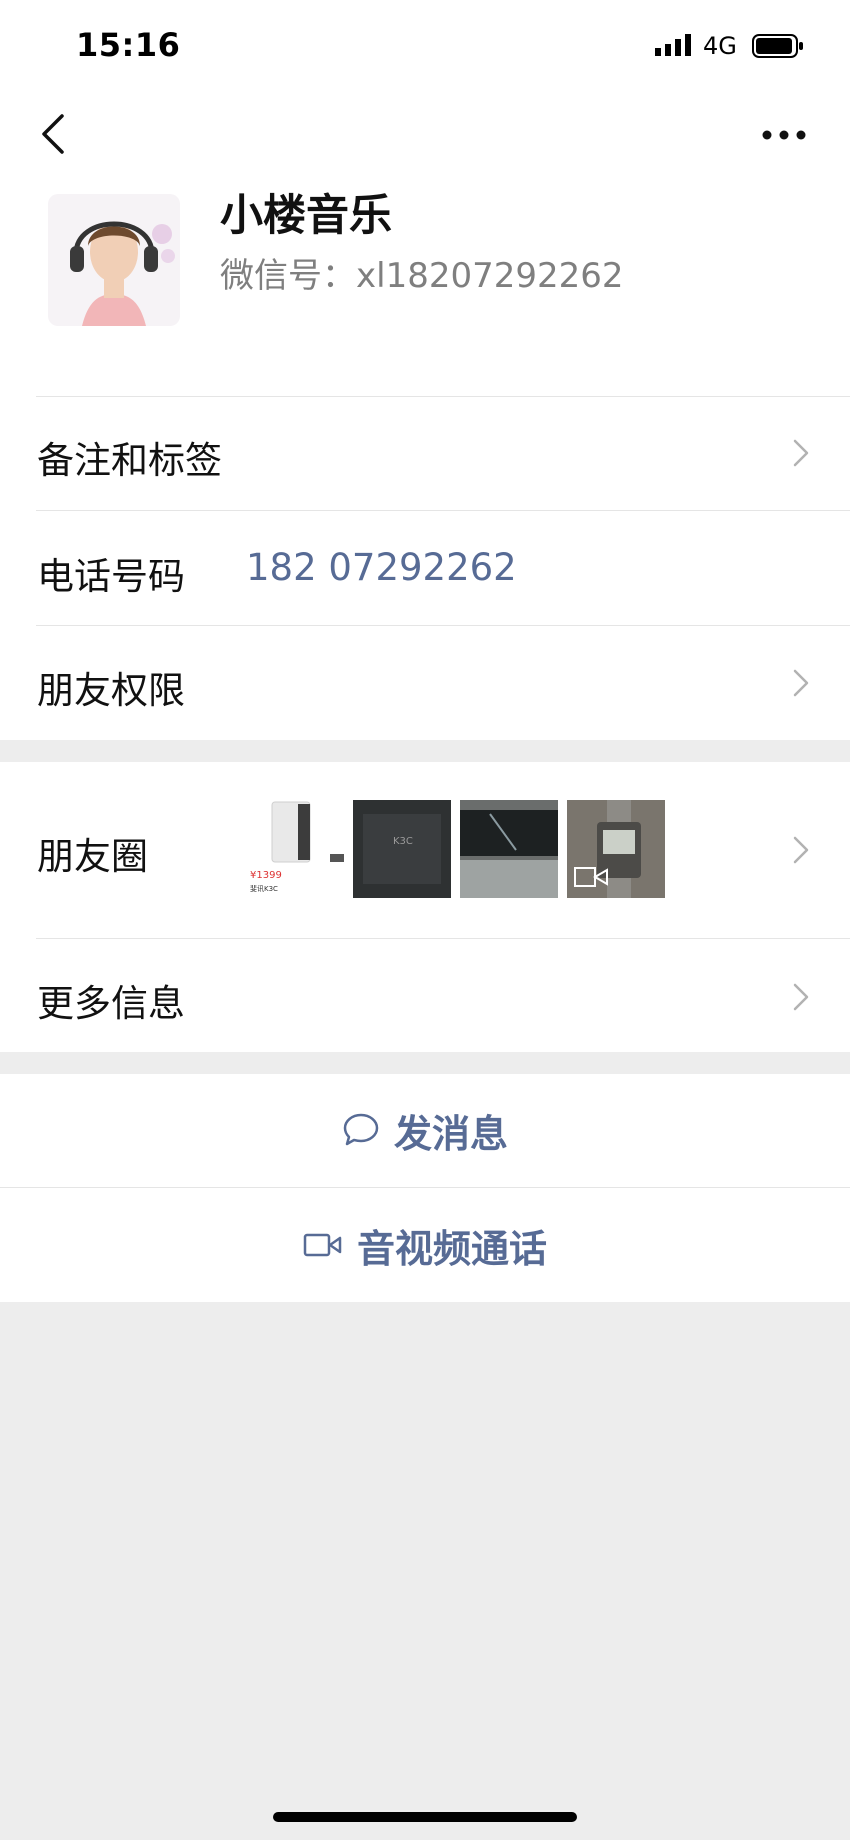 Image resolution: width=850 pixels, height=1840 pixels. Describe the element at coordinates (92, 853) in the screenshot. I see `row-moments: 朋友圈` at that location.